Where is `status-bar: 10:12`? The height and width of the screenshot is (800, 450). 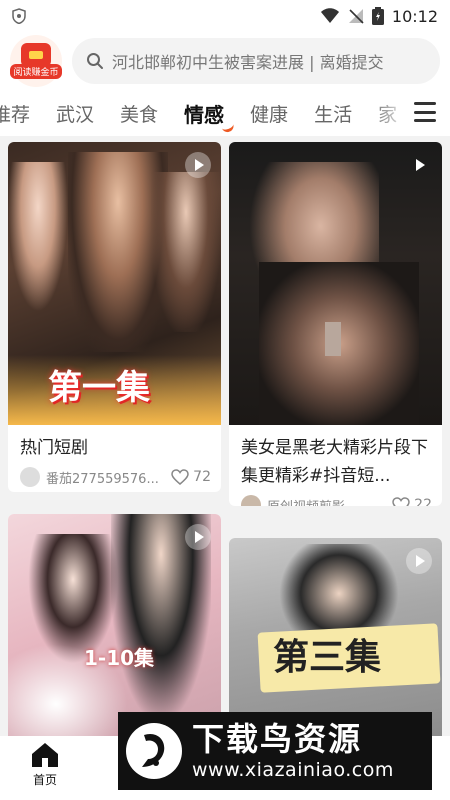
status-bar: 10:12 is located at coordinates (225, 16).